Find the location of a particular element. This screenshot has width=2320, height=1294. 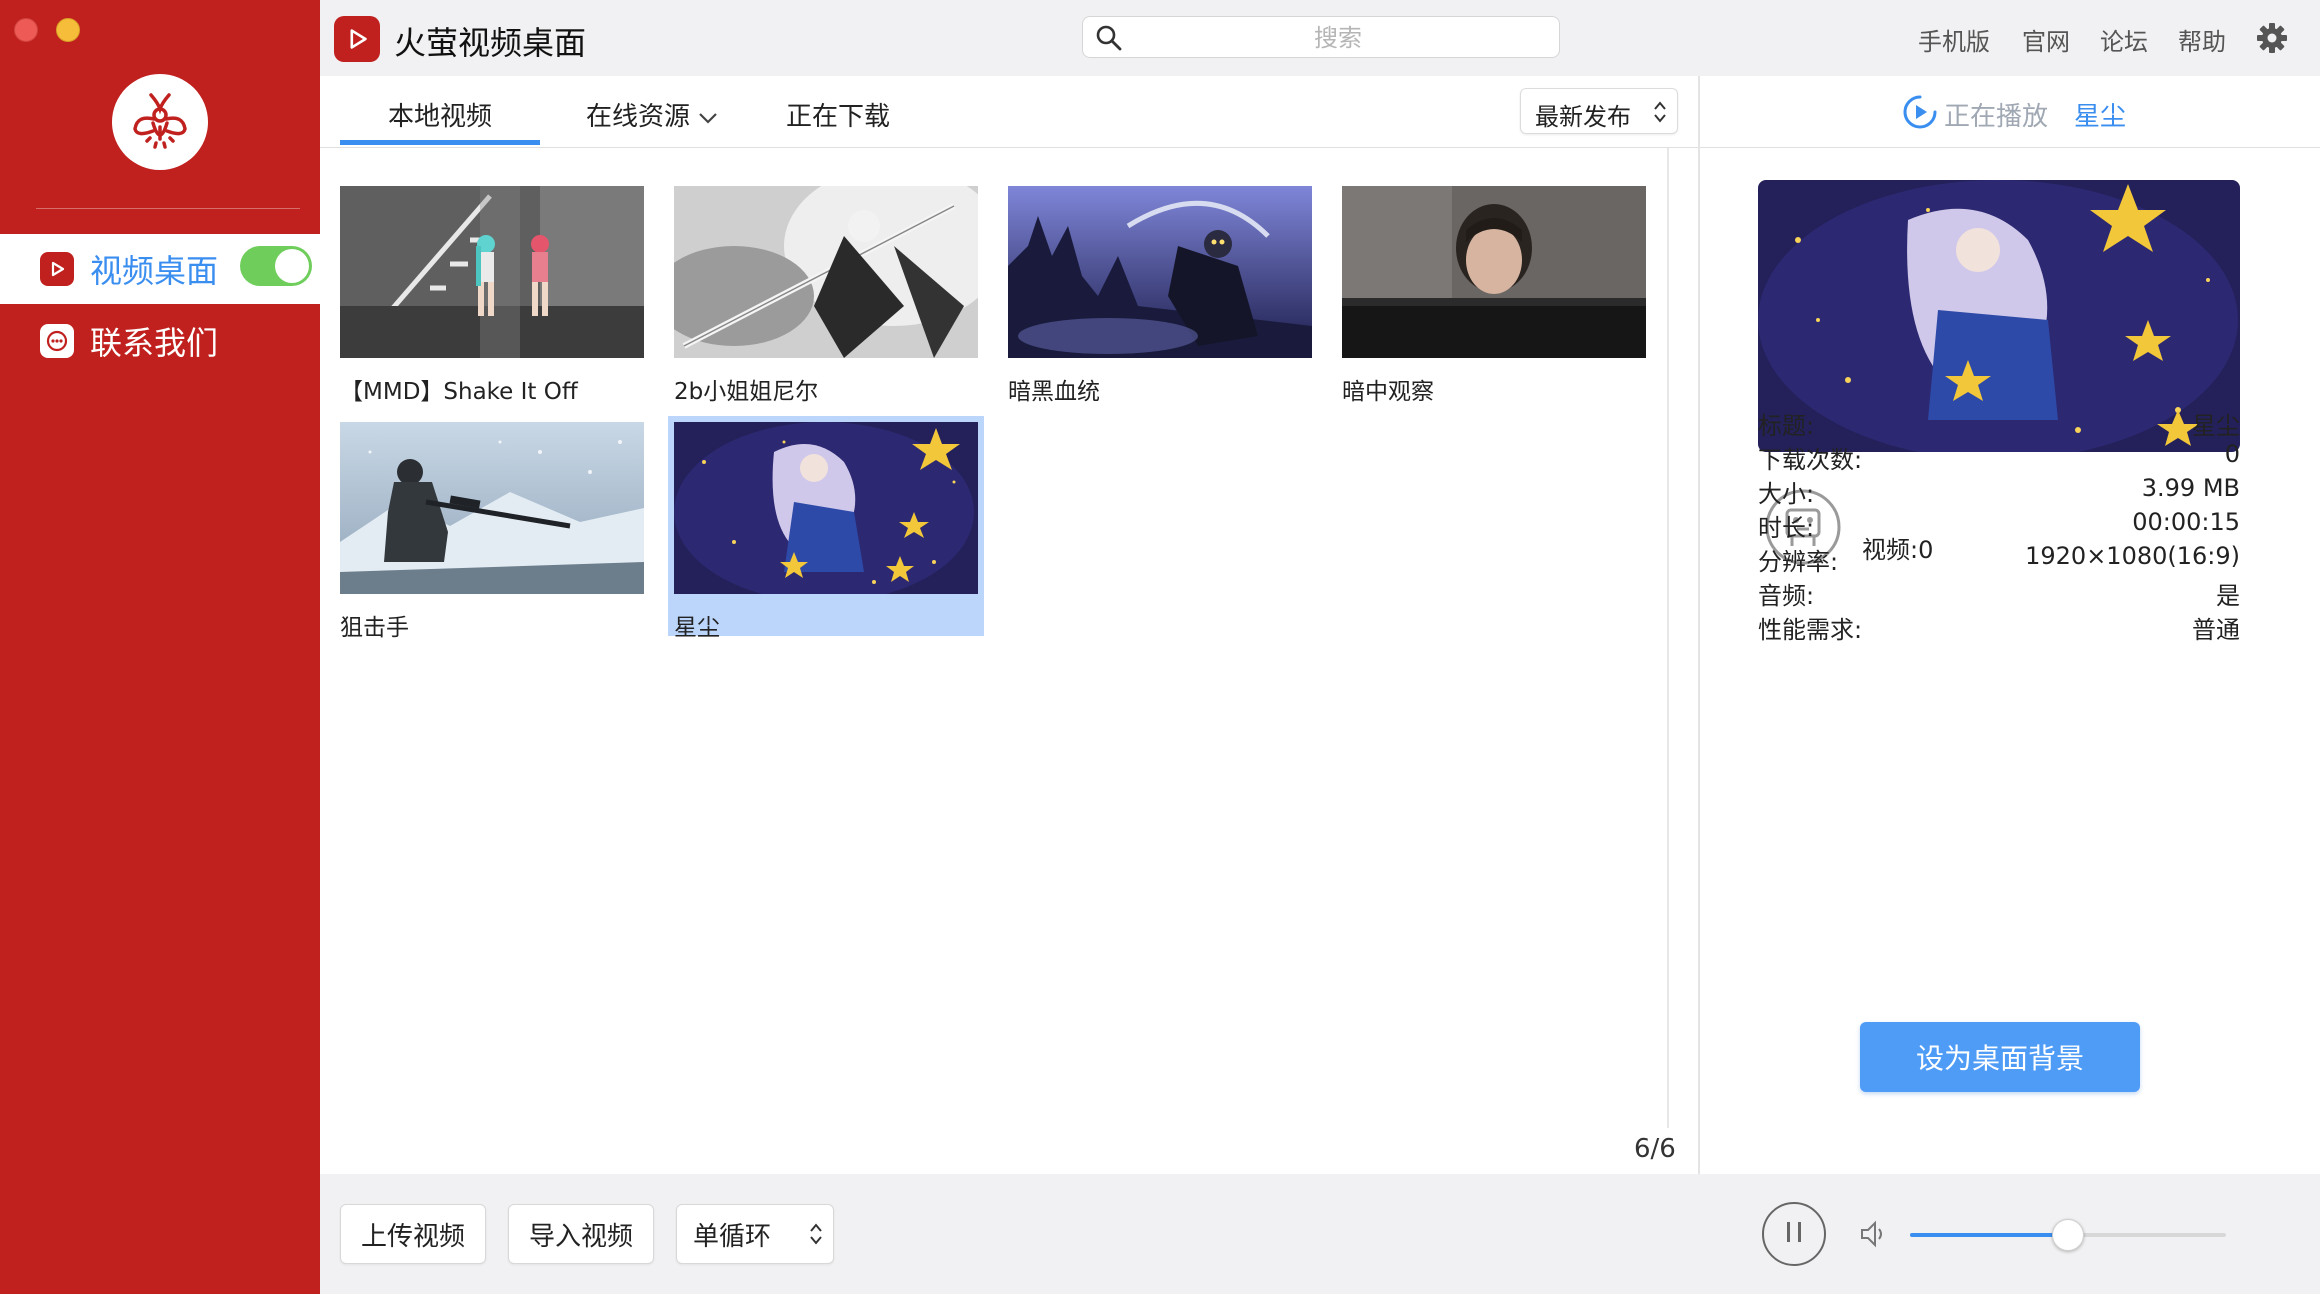

pause-icon is located at coordinates (1794, 1234).